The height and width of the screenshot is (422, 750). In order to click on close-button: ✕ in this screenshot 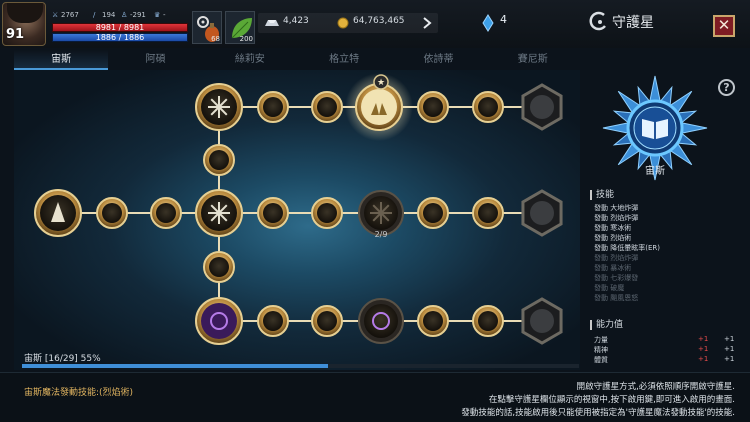, I will do `click(724, 26)`.